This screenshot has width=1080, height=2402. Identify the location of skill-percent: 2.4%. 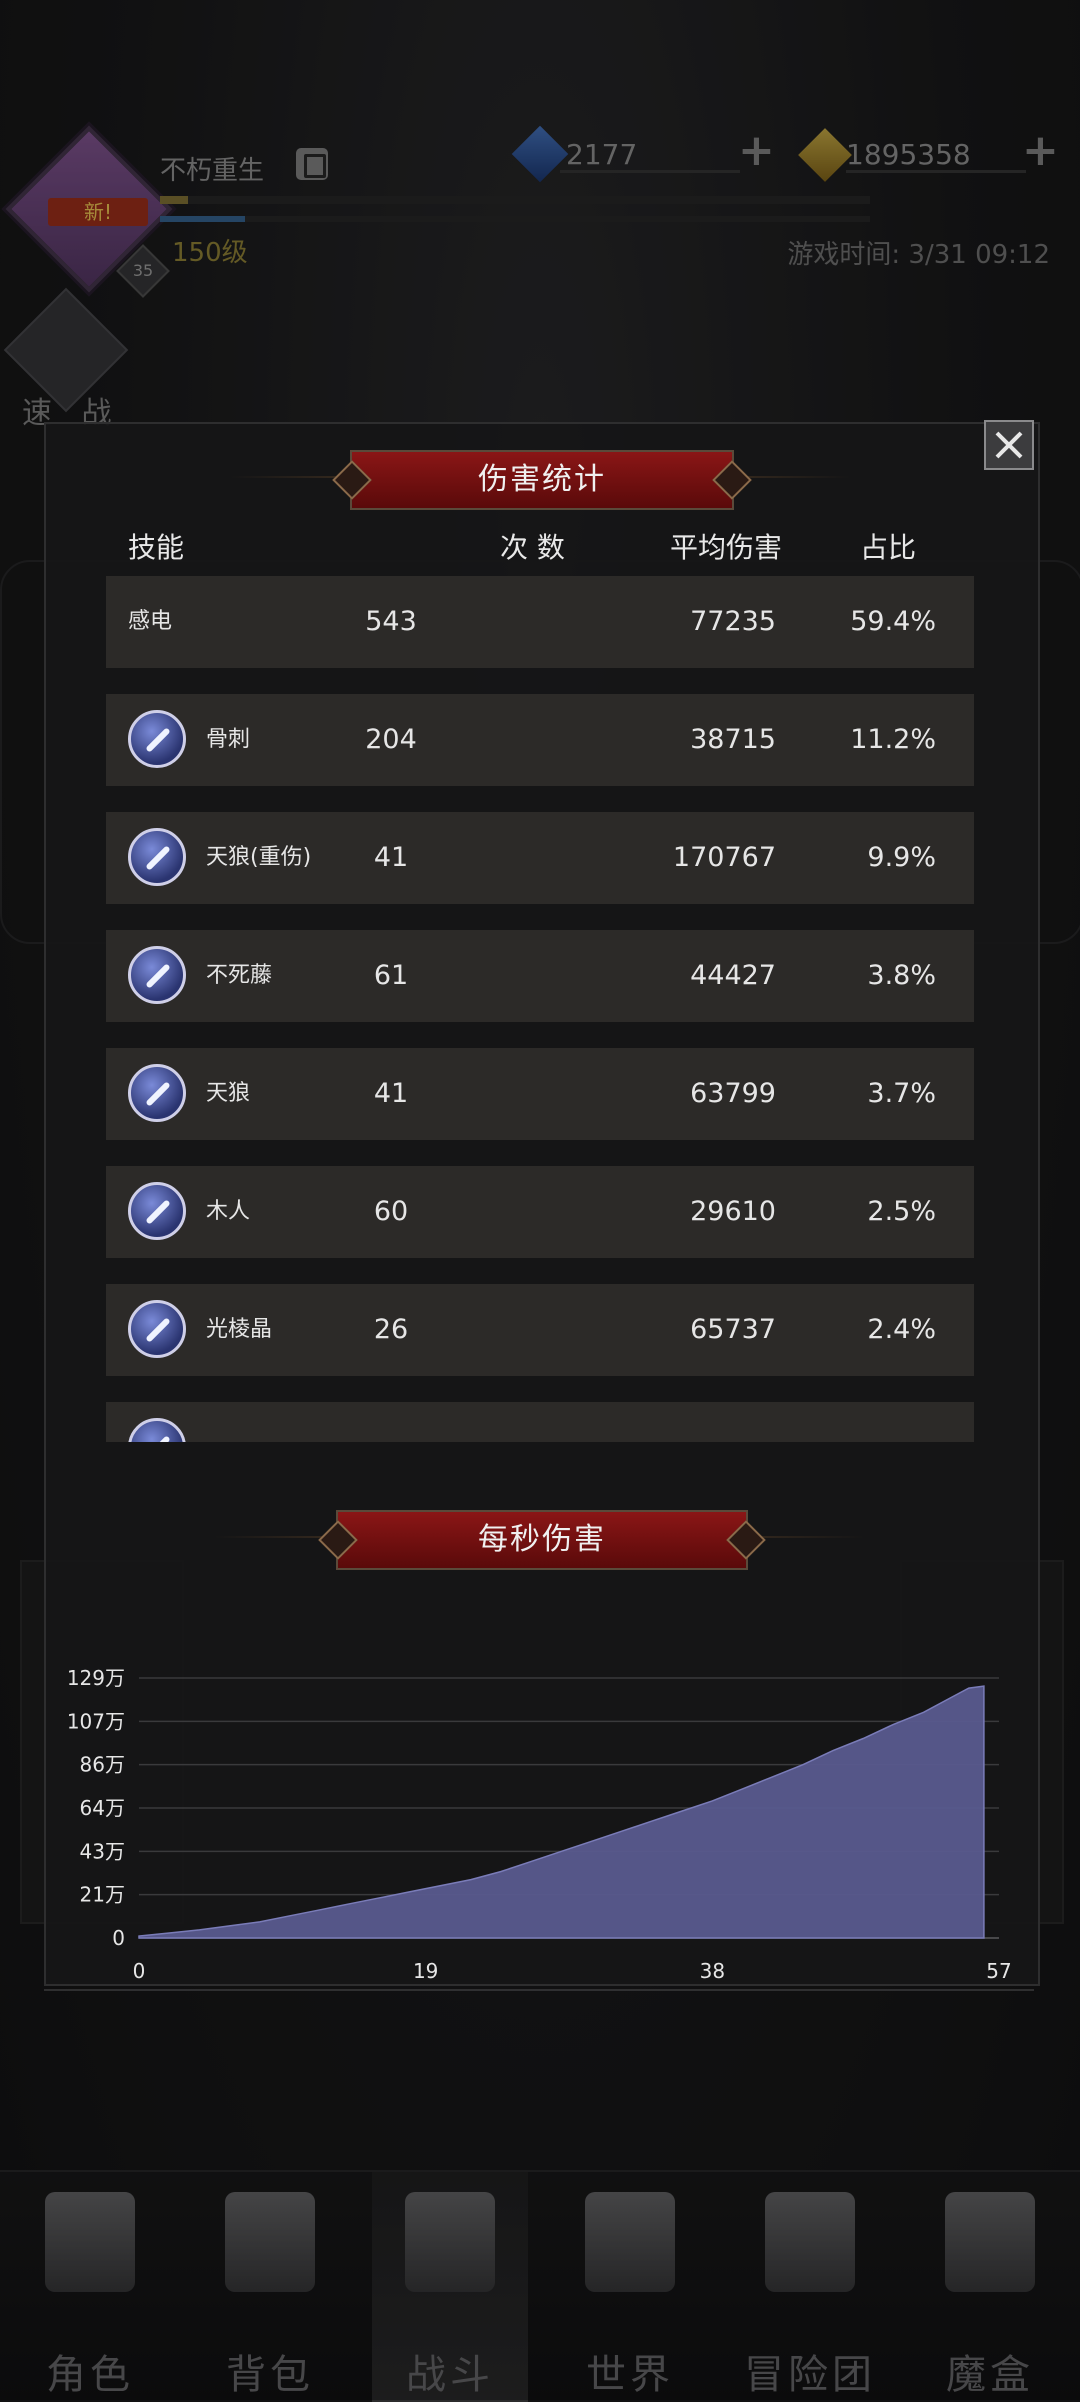
(901, 1329).